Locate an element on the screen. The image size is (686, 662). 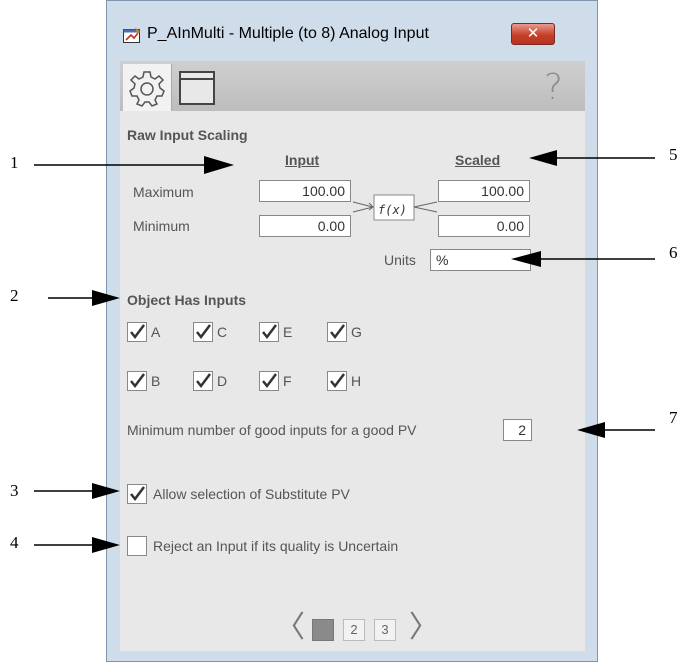
arrow-3-head is located at coordinates (106, 491).